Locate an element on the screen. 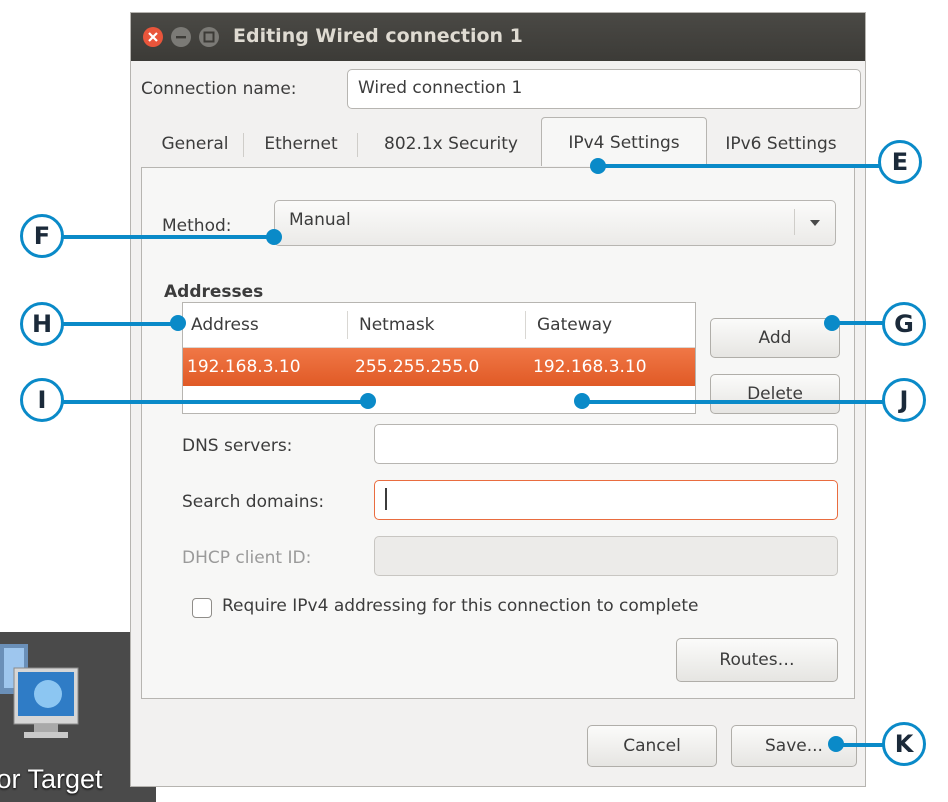 Image resolution: width=948 pixels, height=802 pixels. method-value: Manual is located at coordinates (320, 220).